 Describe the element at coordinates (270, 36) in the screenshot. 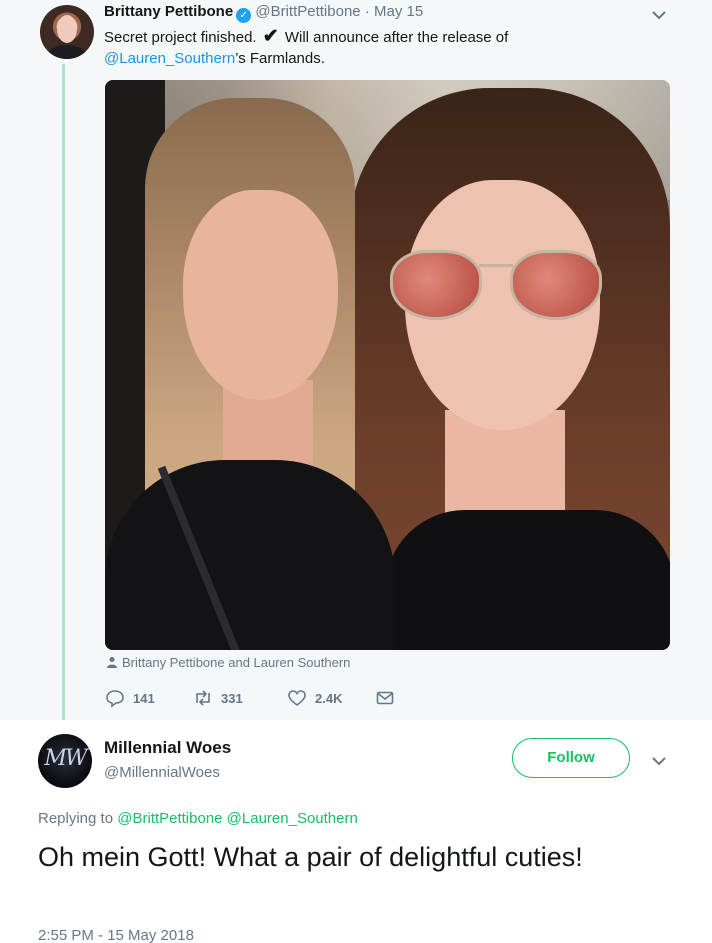

I see `checkmark-icon: ✔` at that location.